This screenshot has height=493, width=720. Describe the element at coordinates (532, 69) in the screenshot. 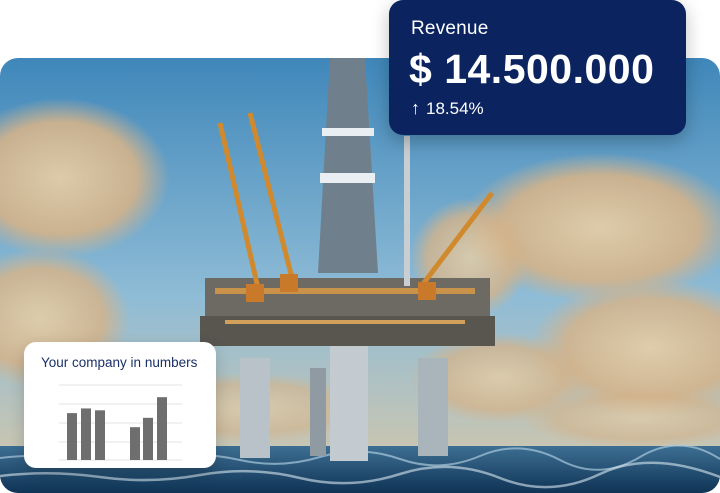

I see `revenue-value: $ 14.500.000` at that location.